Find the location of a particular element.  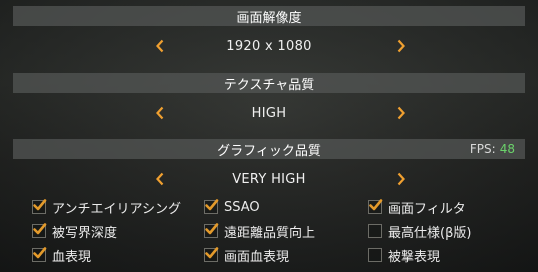

graphics-selector: VERY HIGH is located at coordinates (269, 179).